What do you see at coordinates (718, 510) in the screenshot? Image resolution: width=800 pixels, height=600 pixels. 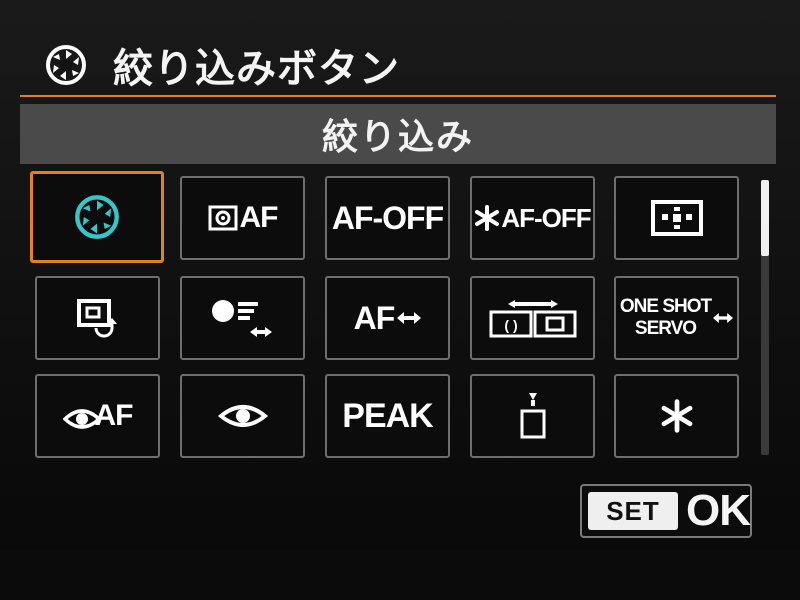 I see `ok-label: OK` at bounding box center [718, 510].